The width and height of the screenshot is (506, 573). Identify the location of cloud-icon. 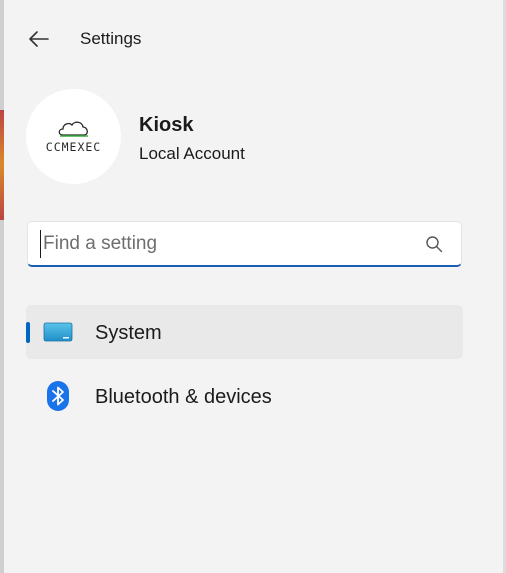
(73, 129).